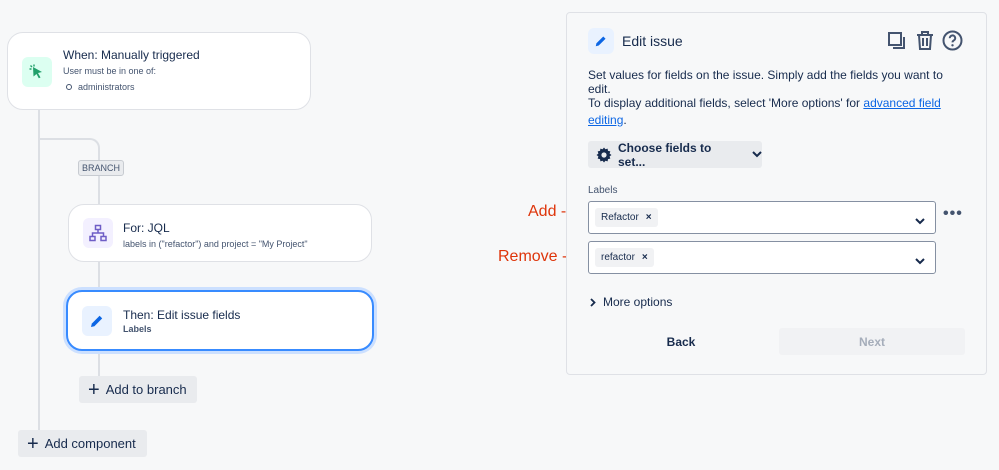 The width and height of the screenshot is (999, 470). What do you see at coordinates (762, 257) in the screenshot?
I see `labels-remove-select: refactor ×` at bounding box center [762, 257].